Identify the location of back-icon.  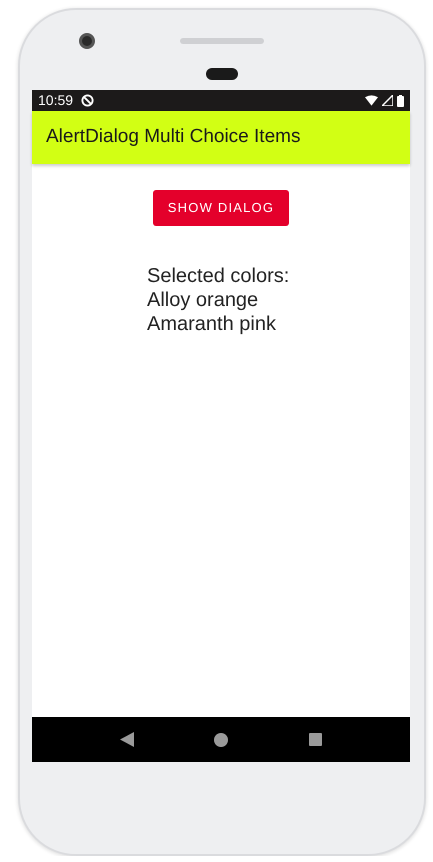
(127, 739).